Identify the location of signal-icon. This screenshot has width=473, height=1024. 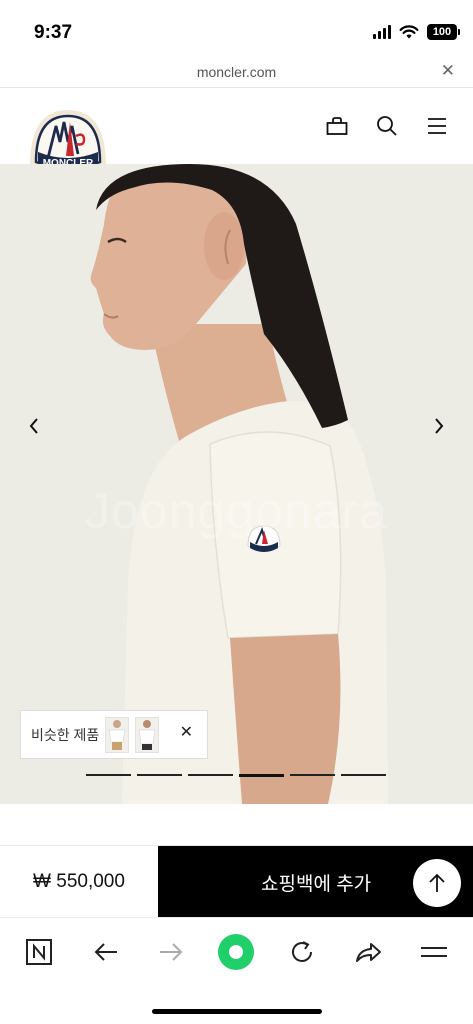
(382, 32).